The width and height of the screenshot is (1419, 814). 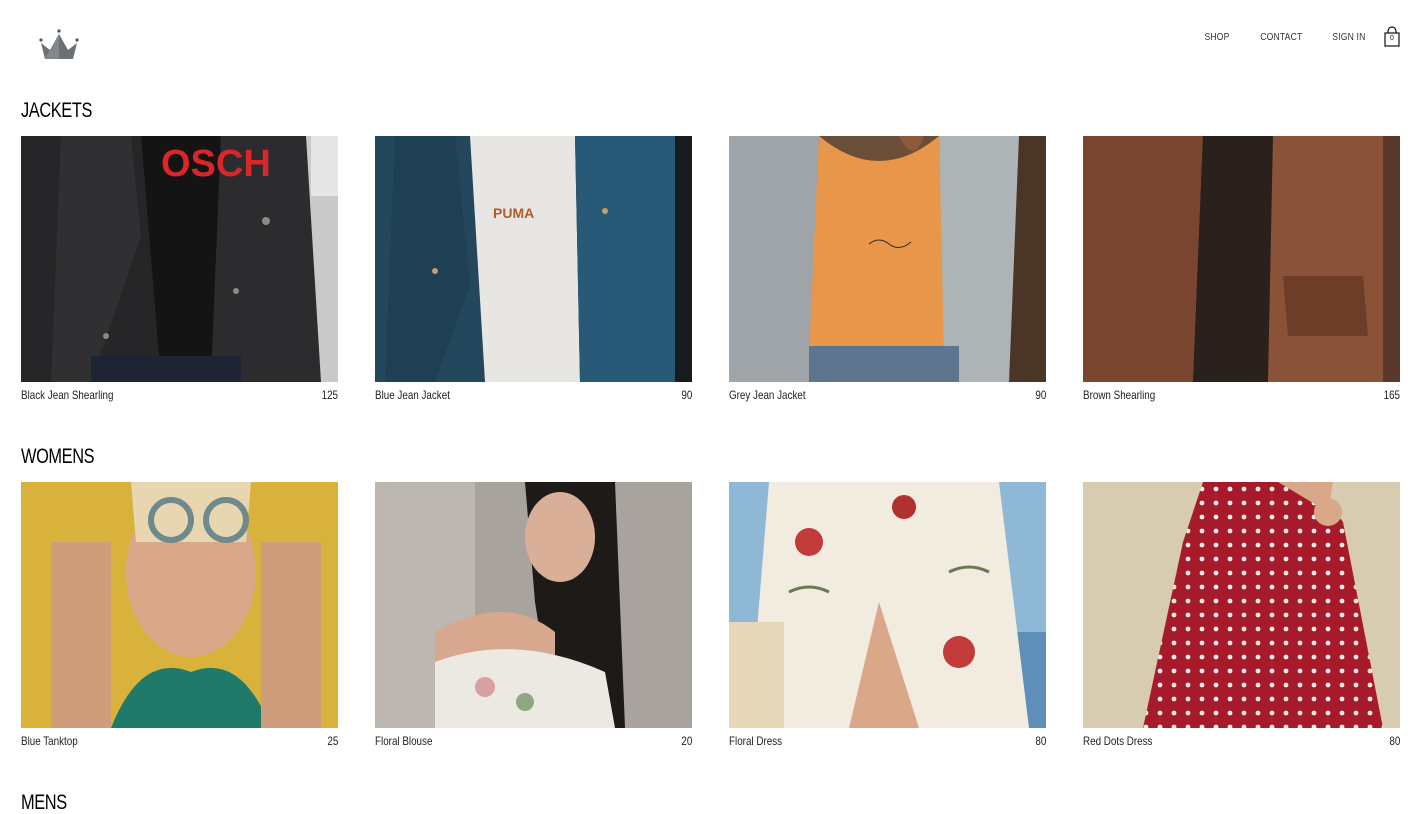 What do you see at coordinates (1391, 395) in the screenshot?
I see `product-price: 165` at bounding box center [1391, 395].